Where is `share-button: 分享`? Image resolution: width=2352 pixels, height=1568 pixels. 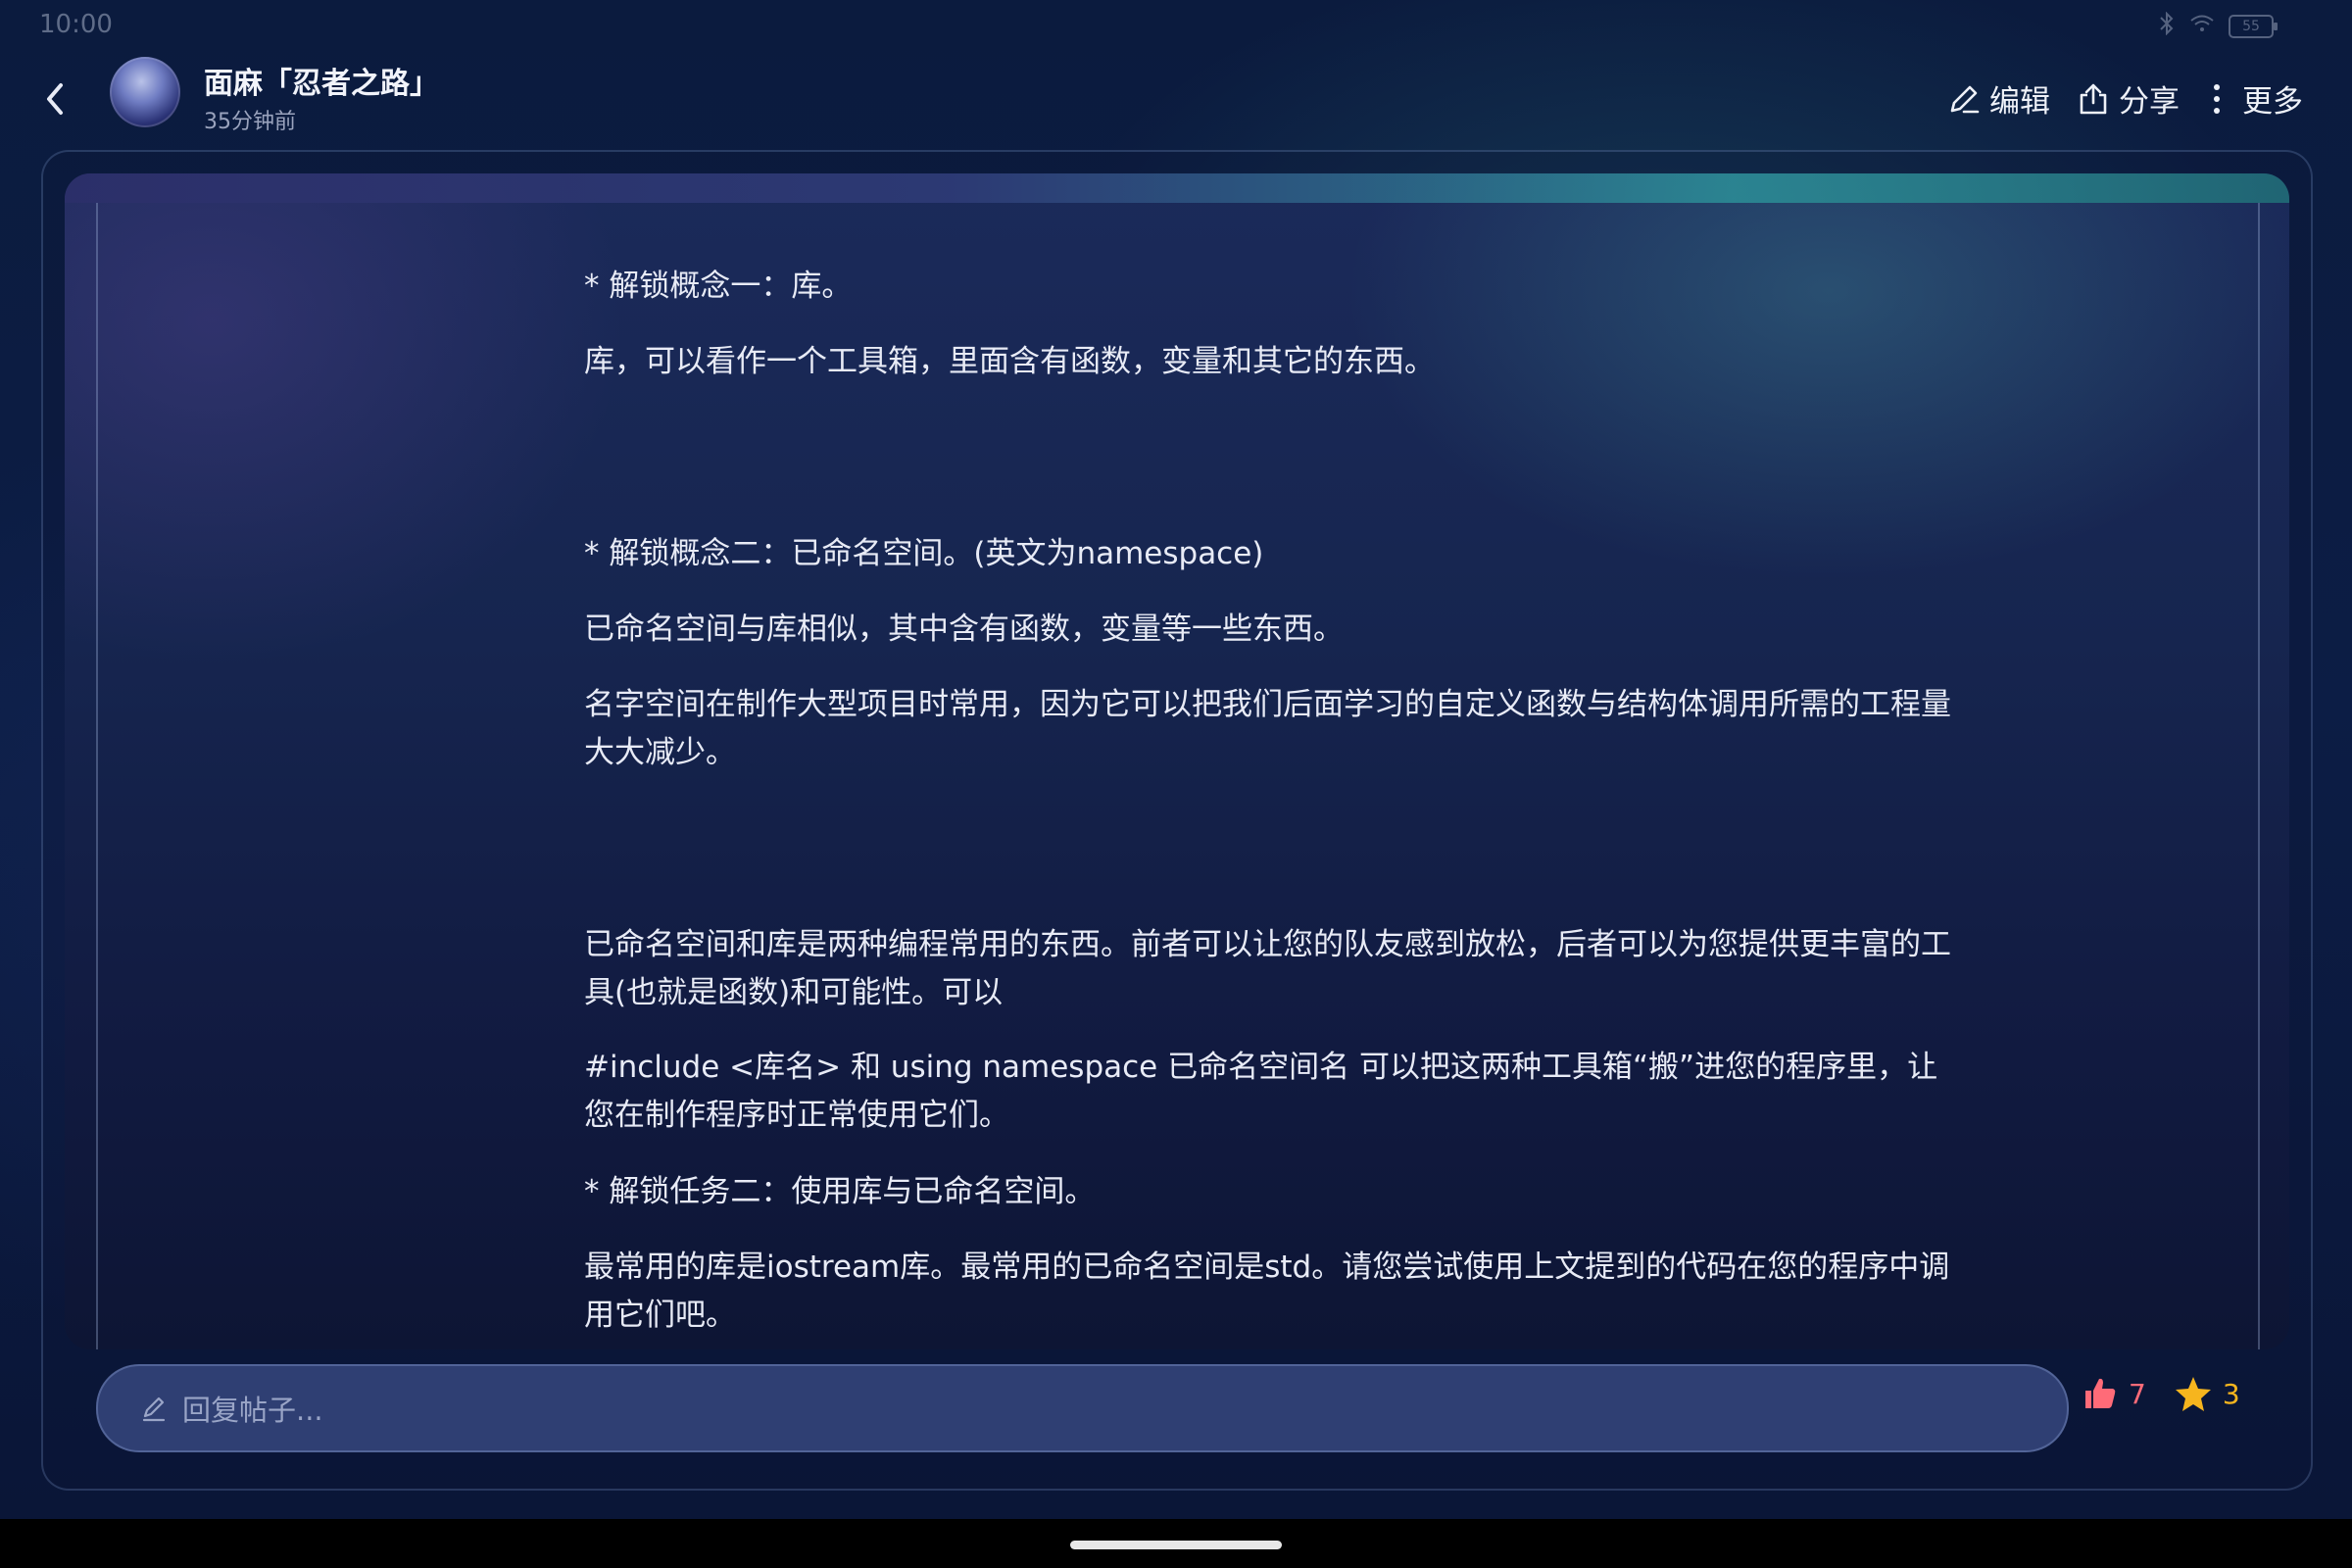
share-button: 分享 is located at coordinates (2128, 98).